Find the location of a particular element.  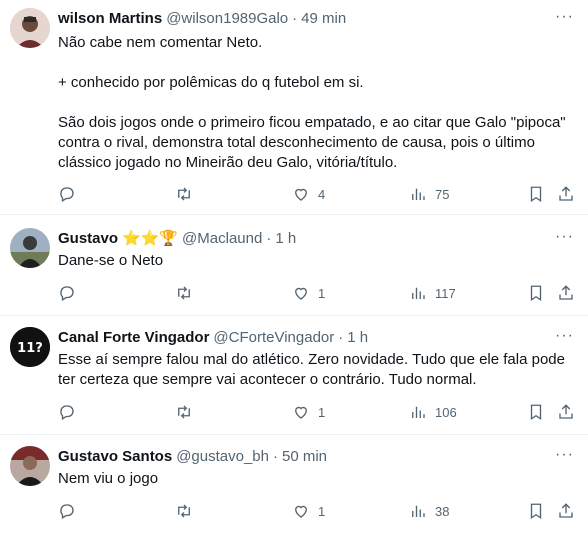

name-emojis: ⭐⭐🏆 is located at coordinates (150, 238).